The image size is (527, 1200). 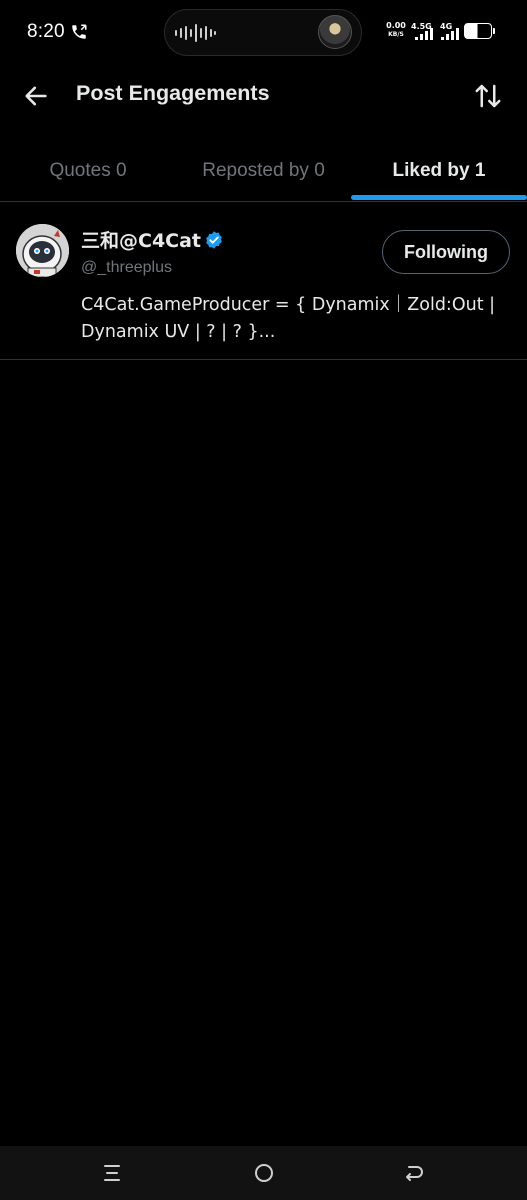 I want to click on back-button, so click(x=36, y=96).